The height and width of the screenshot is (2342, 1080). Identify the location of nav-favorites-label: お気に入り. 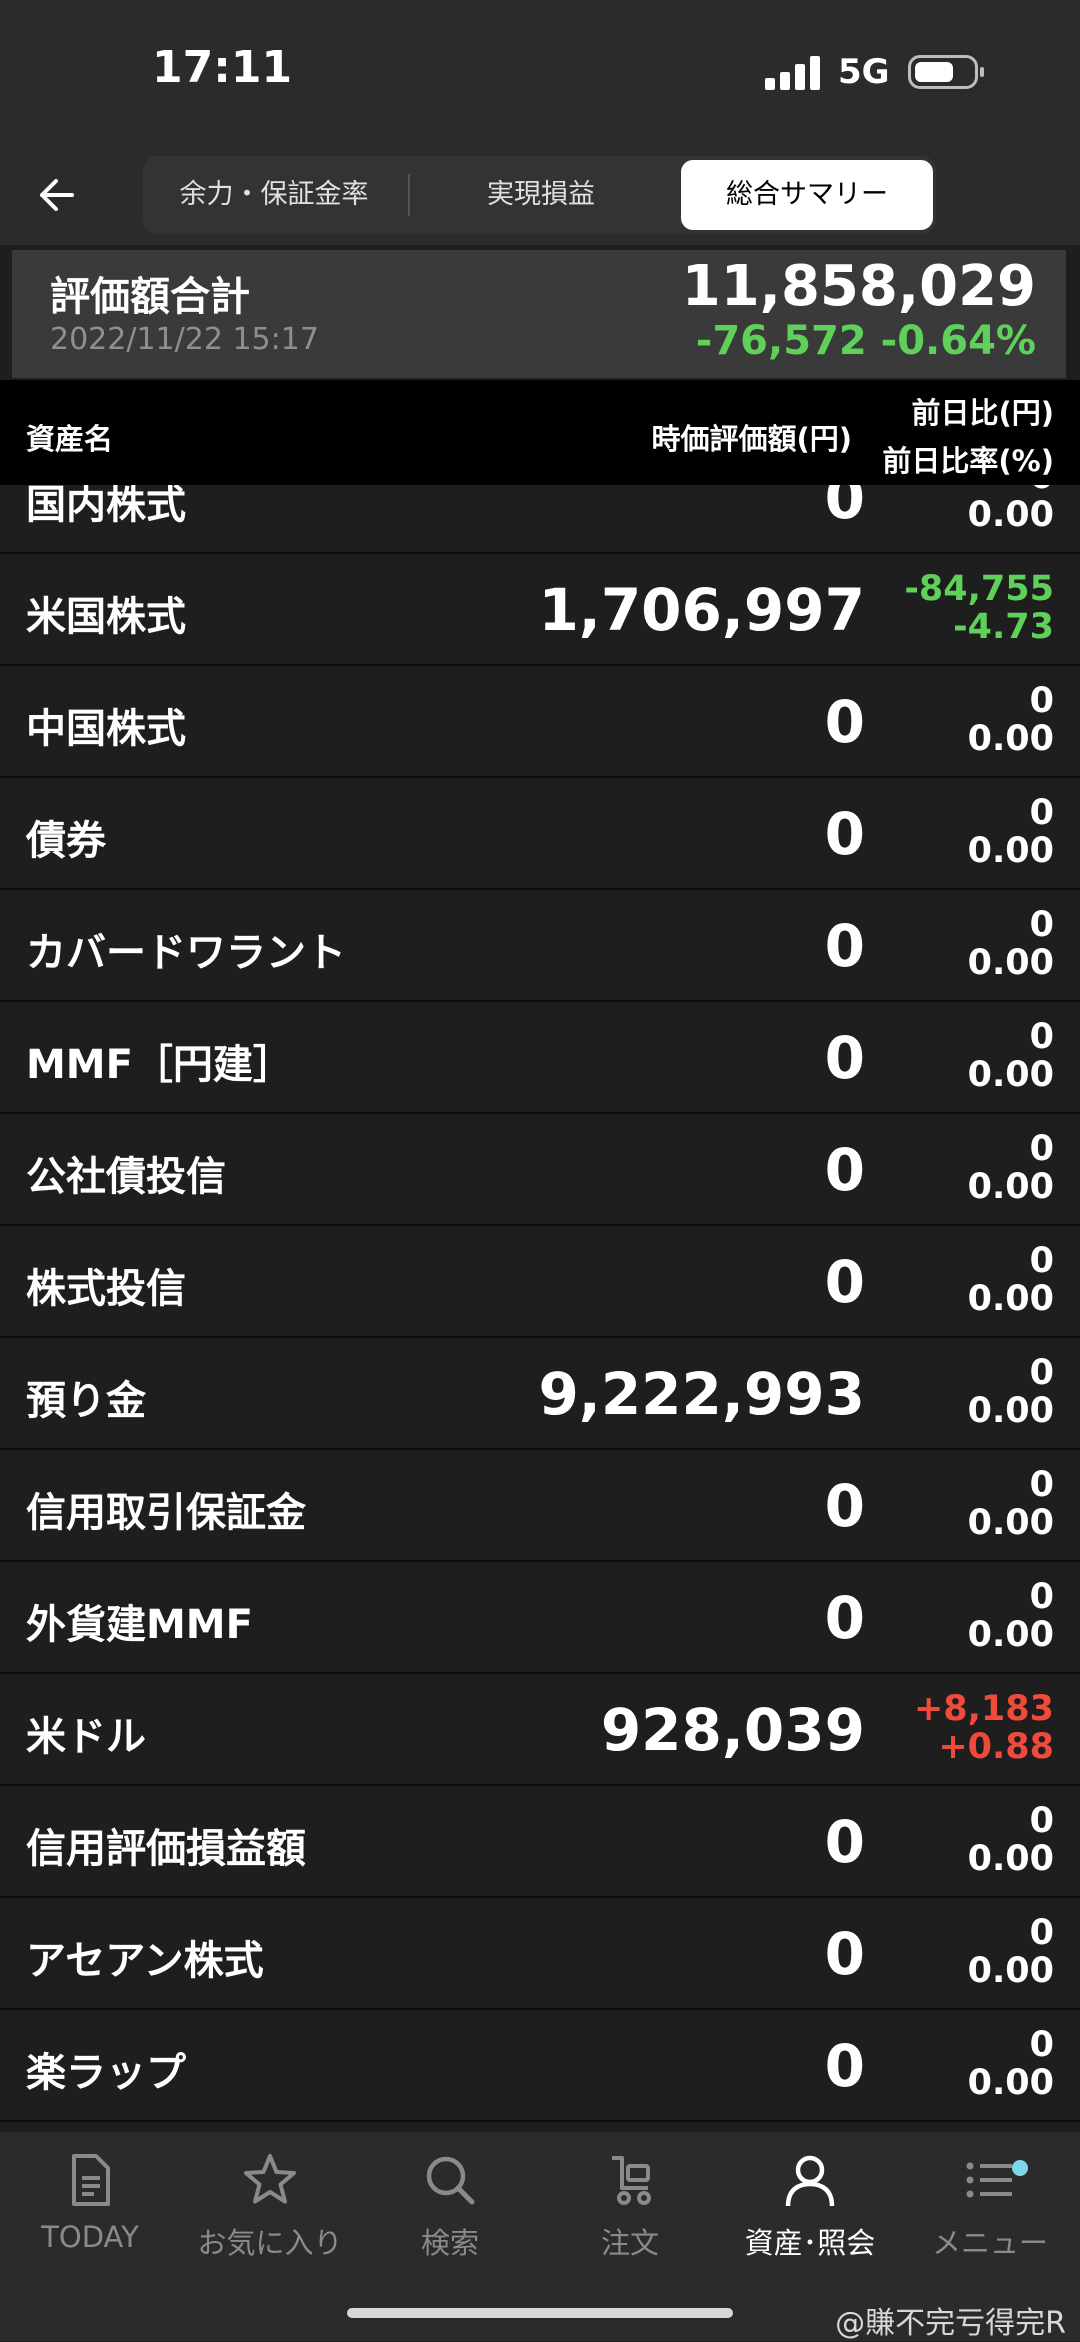
(270, 2243).